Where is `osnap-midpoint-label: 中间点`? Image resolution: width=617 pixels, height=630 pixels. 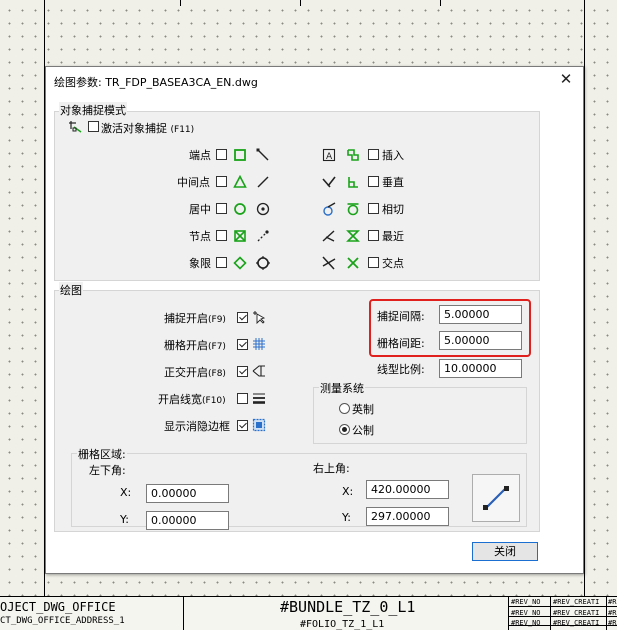
osnap-midpoint-label: 中间点 is located at coordinates (193, 182).